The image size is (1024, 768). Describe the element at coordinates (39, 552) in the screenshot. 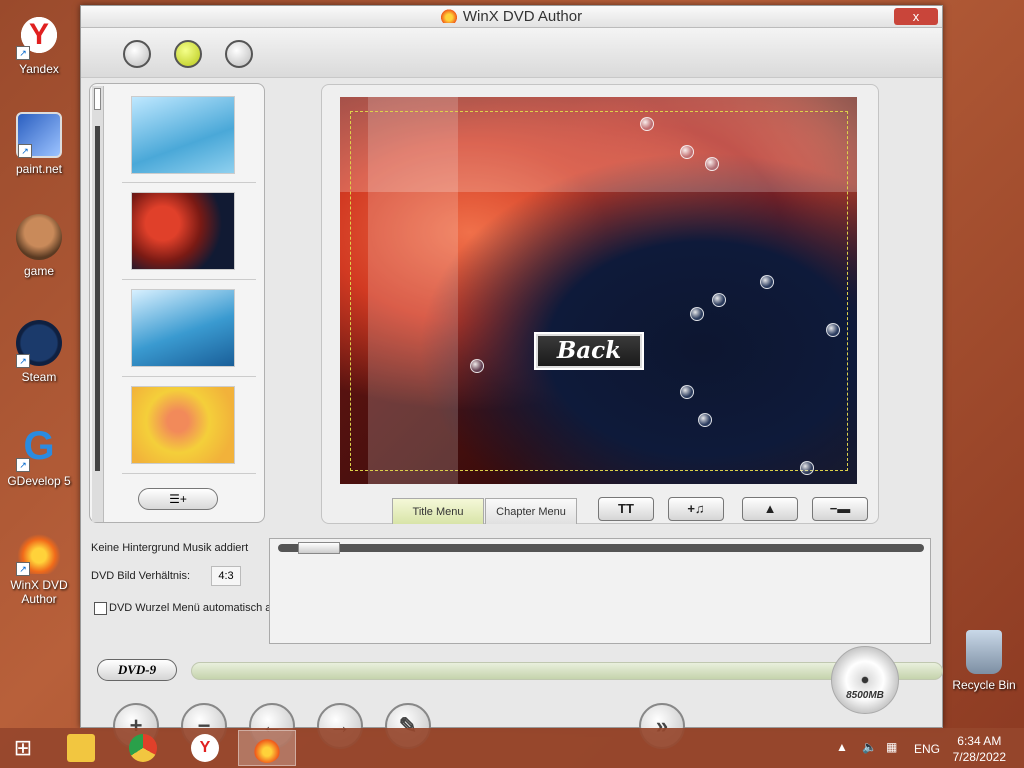

I see `winx-icon: ↗` at that location.